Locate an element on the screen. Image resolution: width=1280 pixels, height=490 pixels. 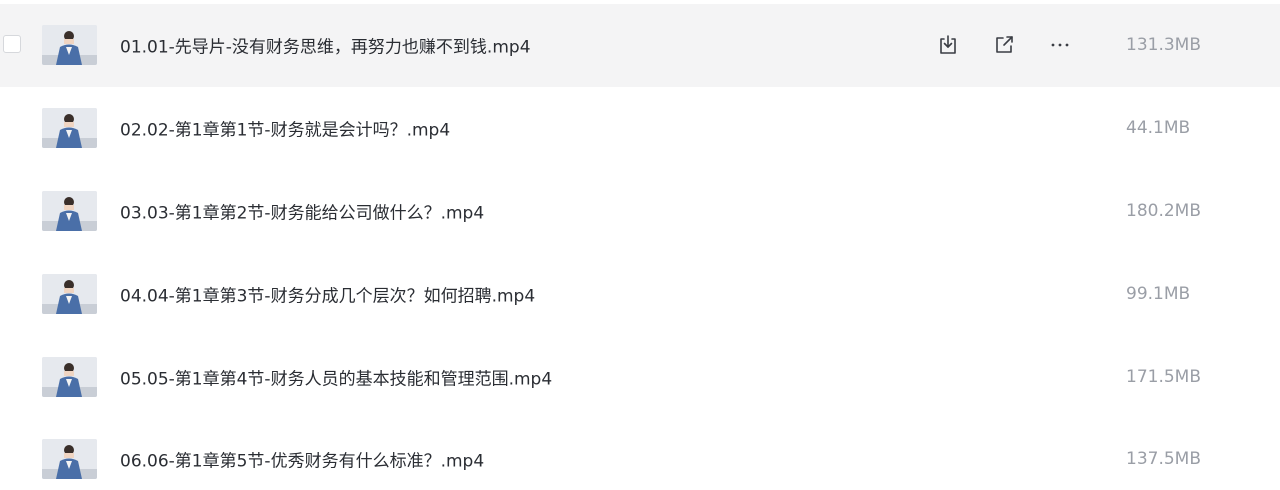
file-name: 05.05-第1章第4节-财务人员的基本技能和管理范围.mp4 is located at coordinates (336, 376).